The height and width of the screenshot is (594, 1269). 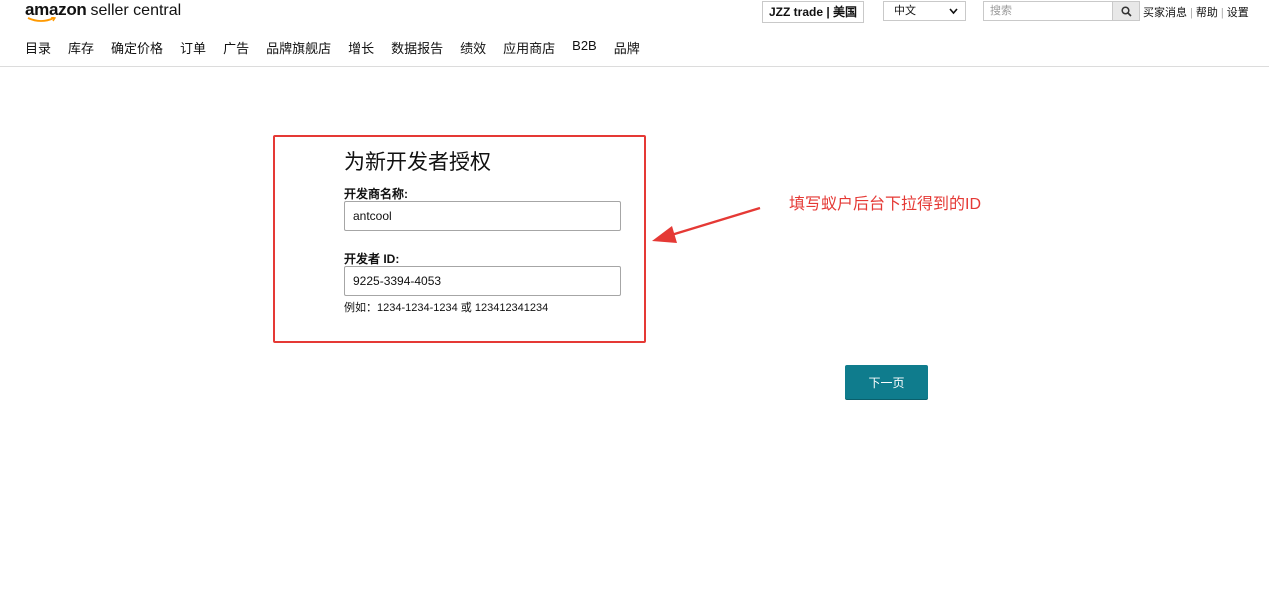 What do you see at coordinates (417, 47) in the screenshot?
I see `nav-item-reports: 数据报告` at bounding box center [417, 47].